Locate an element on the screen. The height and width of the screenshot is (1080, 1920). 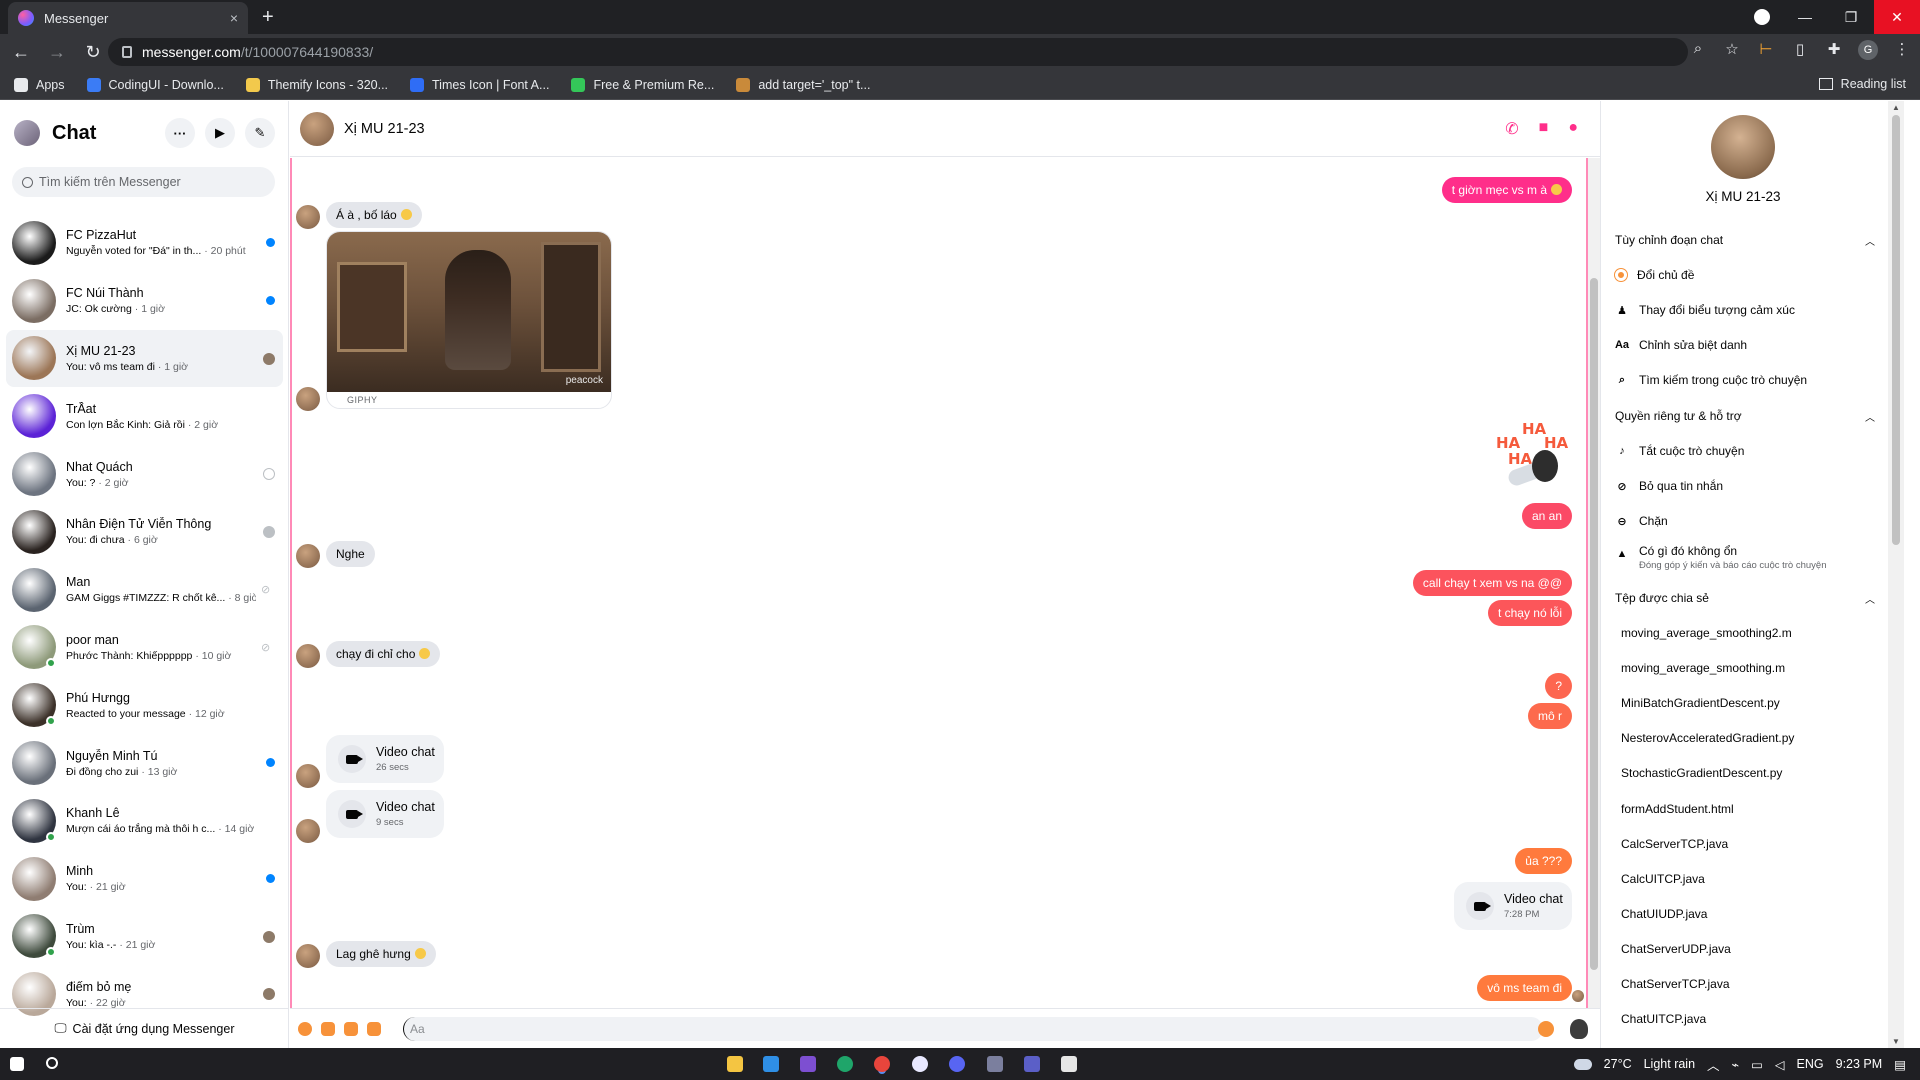
video-call-icon: ■ is located at coordinates (1544, 129).